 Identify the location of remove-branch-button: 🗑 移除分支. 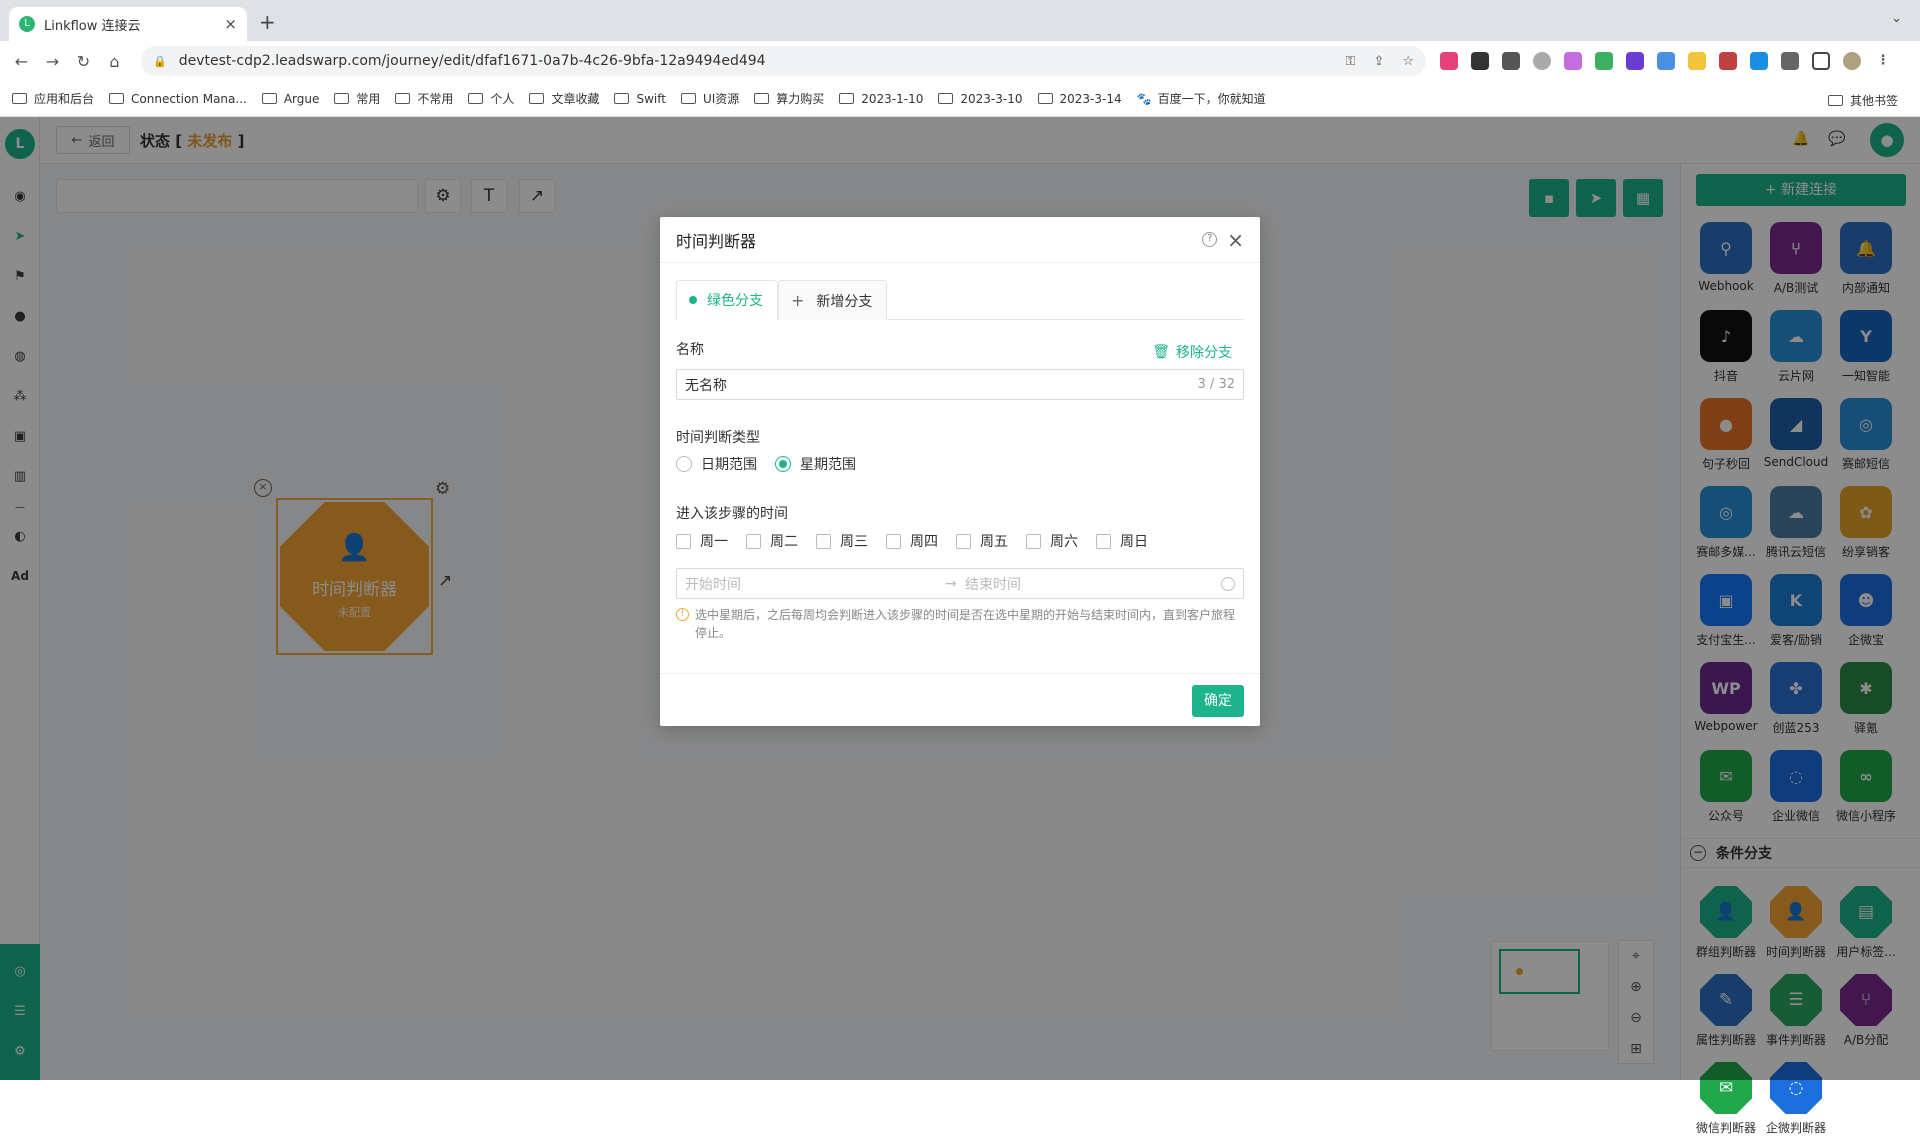
(1192, 352).